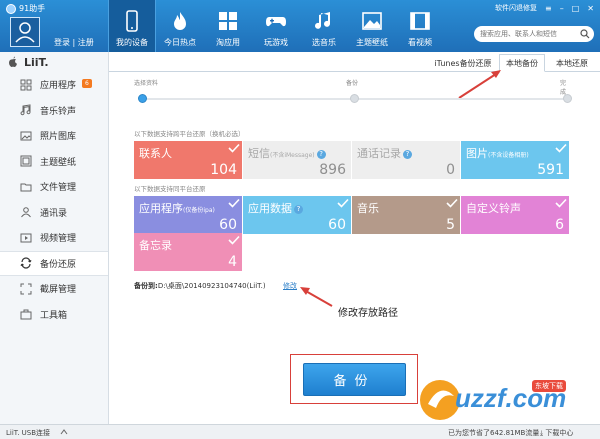 This screenshot has height=439, width=600. Describe the element at coordinates (585, 34) in the screenshot. I see `search-icon` at that location.